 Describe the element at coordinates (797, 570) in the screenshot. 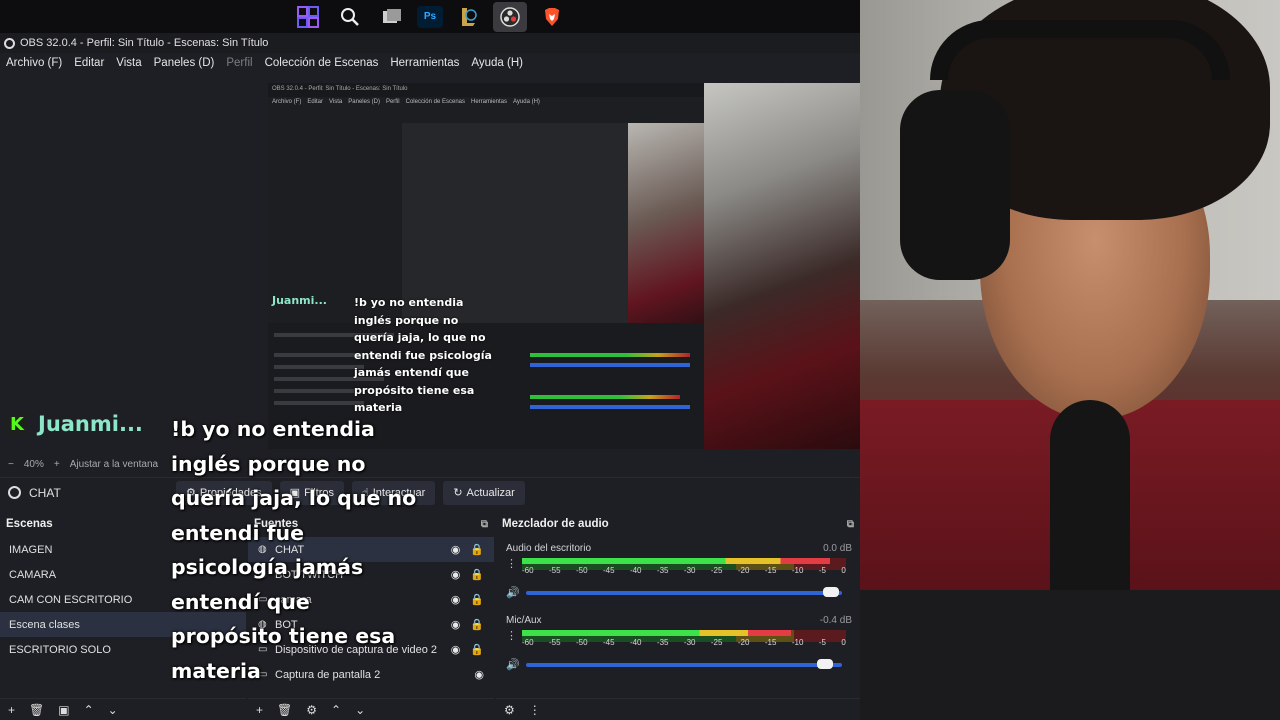

I see `meter-tick-label: -10` at that location.